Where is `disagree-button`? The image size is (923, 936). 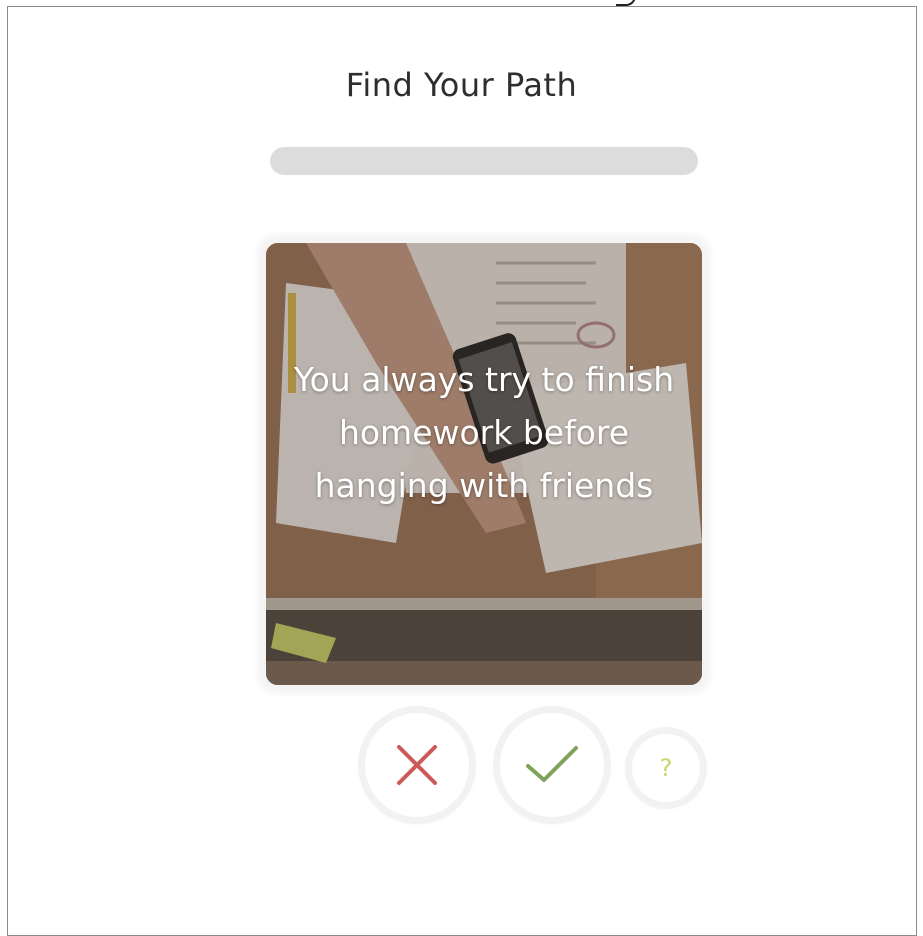
disagree-button is located at coordinates (417, 765).